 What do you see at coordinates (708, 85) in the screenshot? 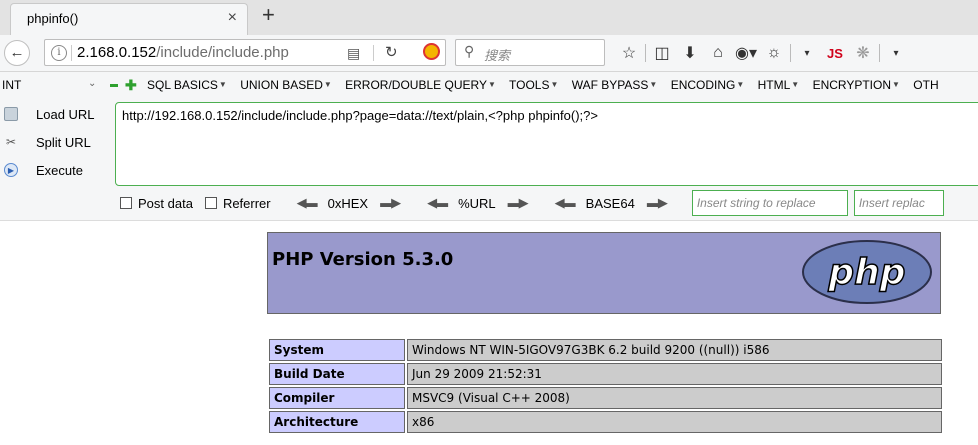
I see `menu-encoding: ENCODING▼` at bounding box center [708, 85].